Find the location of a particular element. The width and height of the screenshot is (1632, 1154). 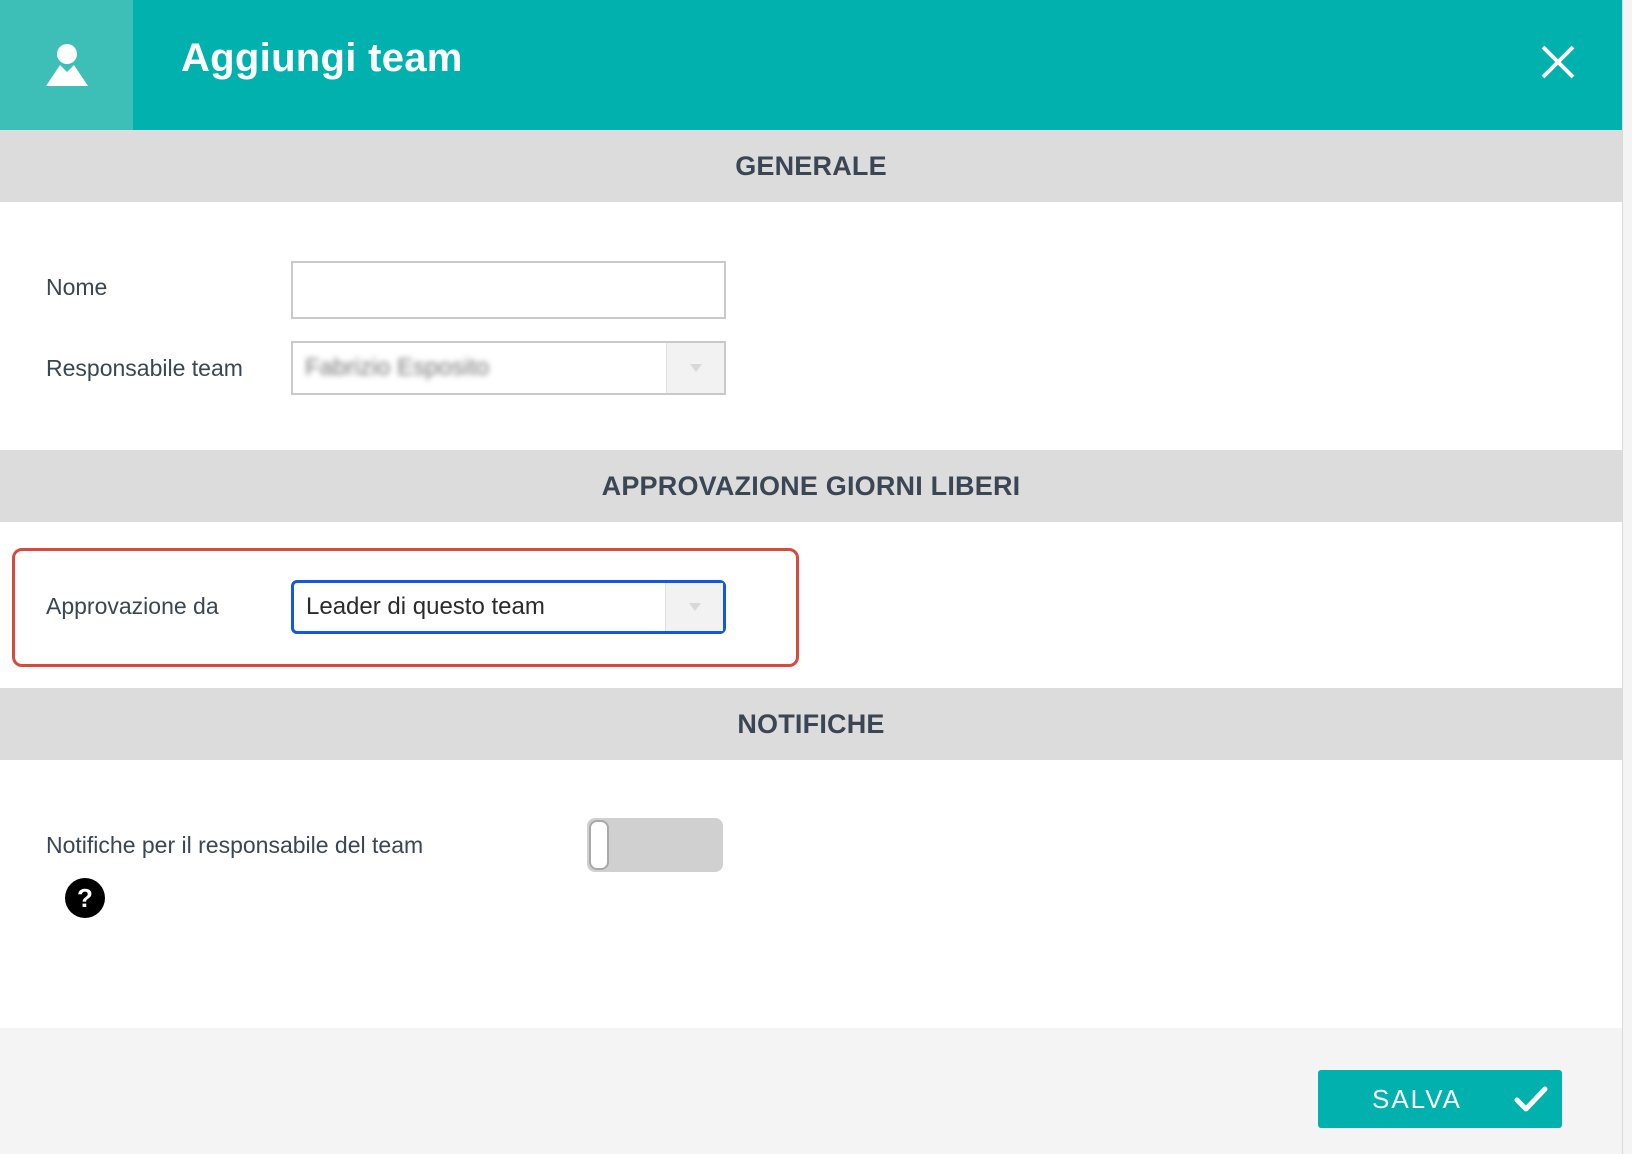

user-icon is located at coordinates (66, 65).